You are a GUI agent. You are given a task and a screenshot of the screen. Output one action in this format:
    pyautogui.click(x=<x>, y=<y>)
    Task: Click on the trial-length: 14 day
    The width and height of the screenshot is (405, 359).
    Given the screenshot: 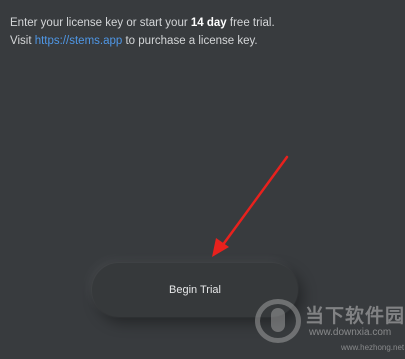 What is the action you would take?
    pyautogui.click(x=208, y=23)
    